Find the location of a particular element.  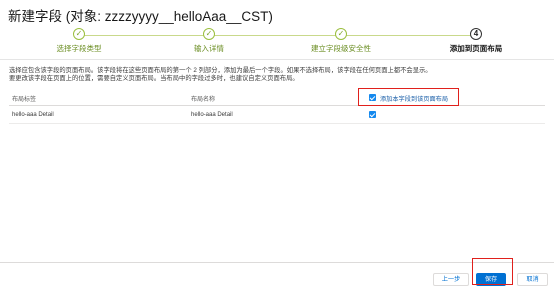

wizard-step-label: 输入详情 is located at coordinates (209, 48).